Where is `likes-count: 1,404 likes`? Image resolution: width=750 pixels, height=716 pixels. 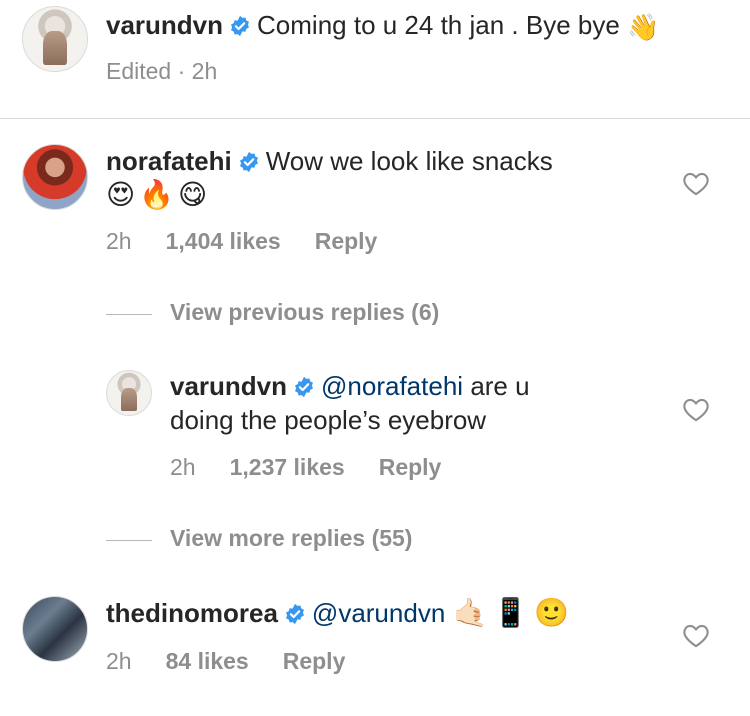 likes-count: 1,404 likes is located at coordinates (223, 241).